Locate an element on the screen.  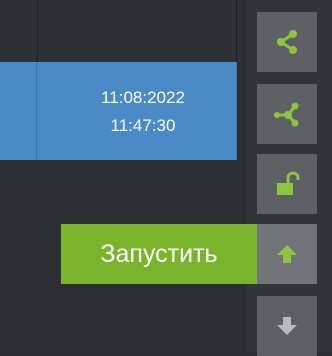
schedule-date: 11:08:2022 is located at coordinates (143, 97).